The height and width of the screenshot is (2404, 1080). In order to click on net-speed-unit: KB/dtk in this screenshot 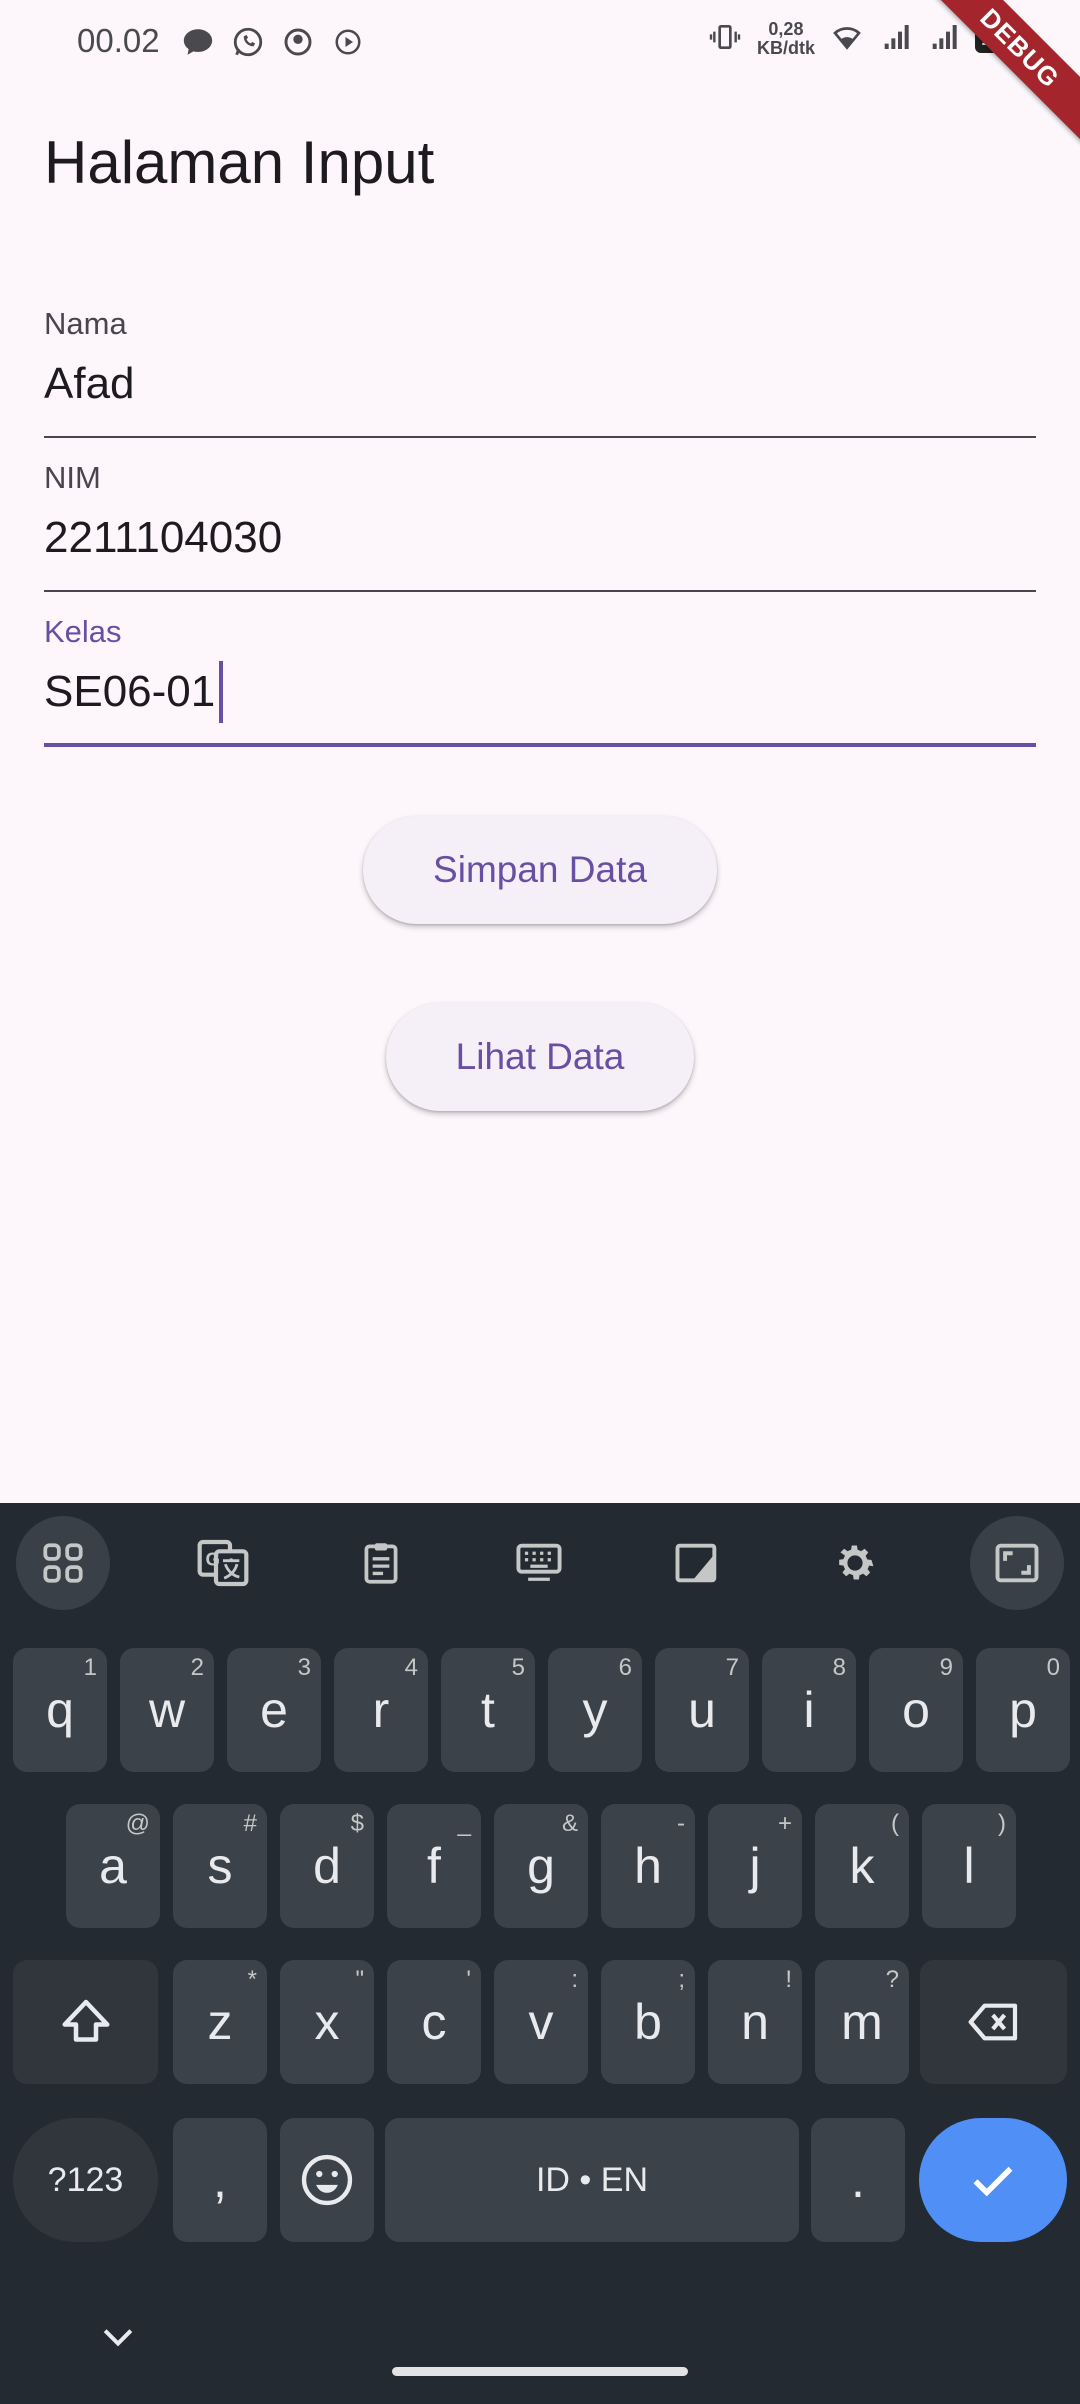, I will do `click(785, 48)`.